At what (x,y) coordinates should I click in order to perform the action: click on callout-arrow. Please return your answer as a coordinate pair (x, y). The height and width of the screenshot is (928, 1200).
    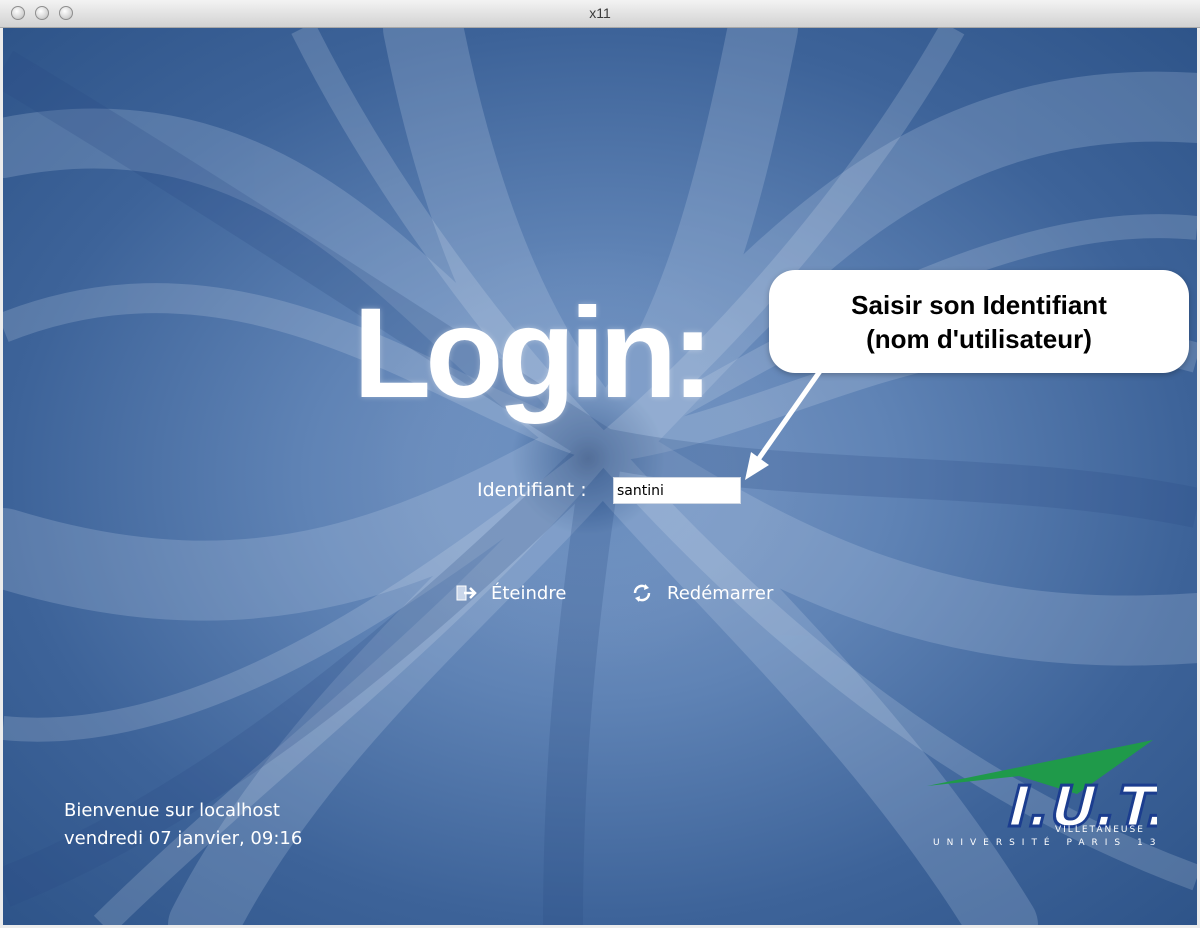
    Looking at the image, I should click on (793, 411).